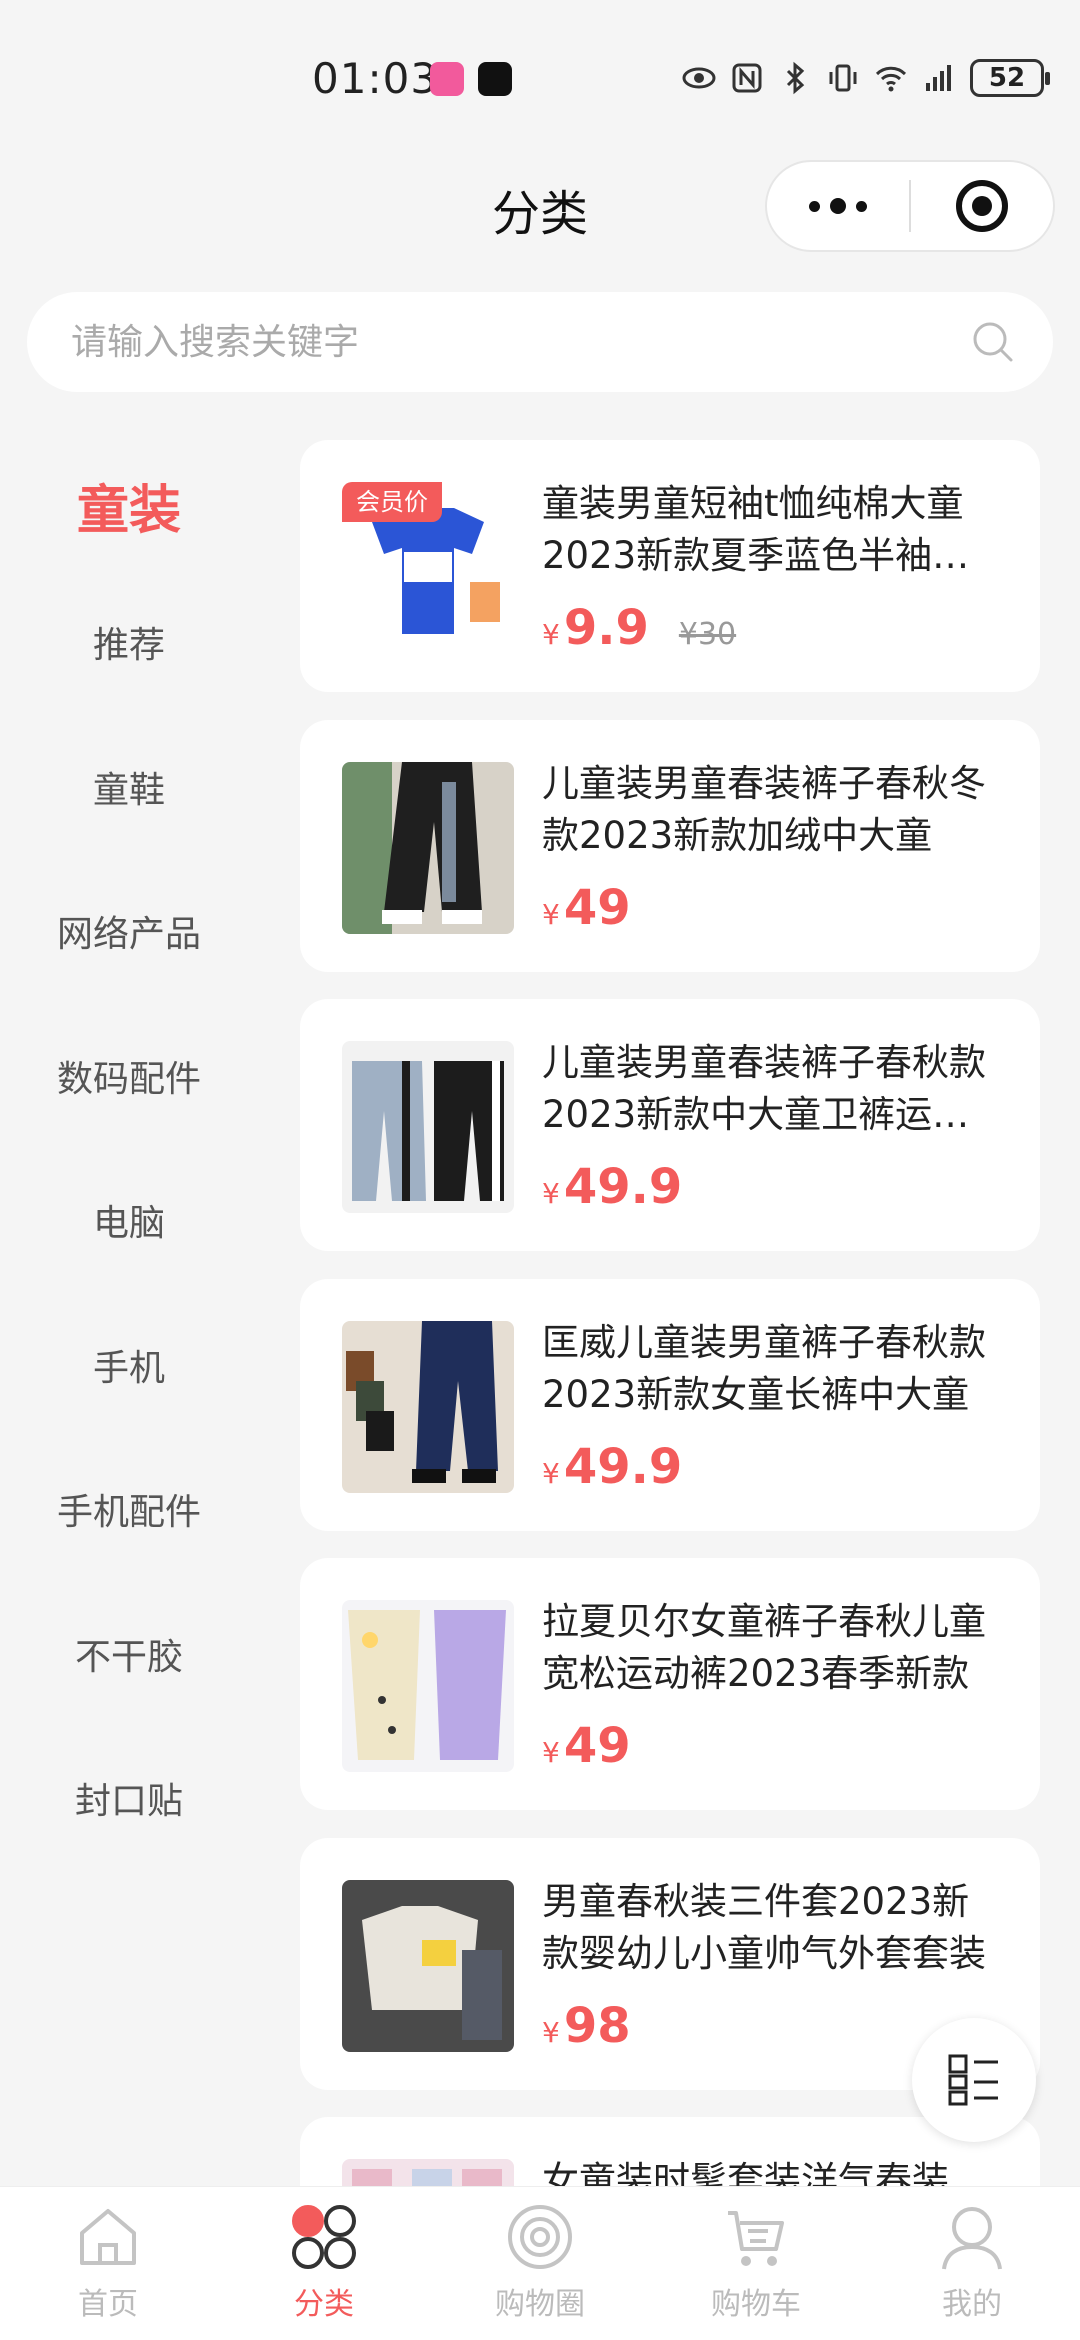 The height and width of the screenshot is (2340, 1080). Describe the element at coordinates (540, 2237) in the screenshot. I see `circle-icon` at that location.